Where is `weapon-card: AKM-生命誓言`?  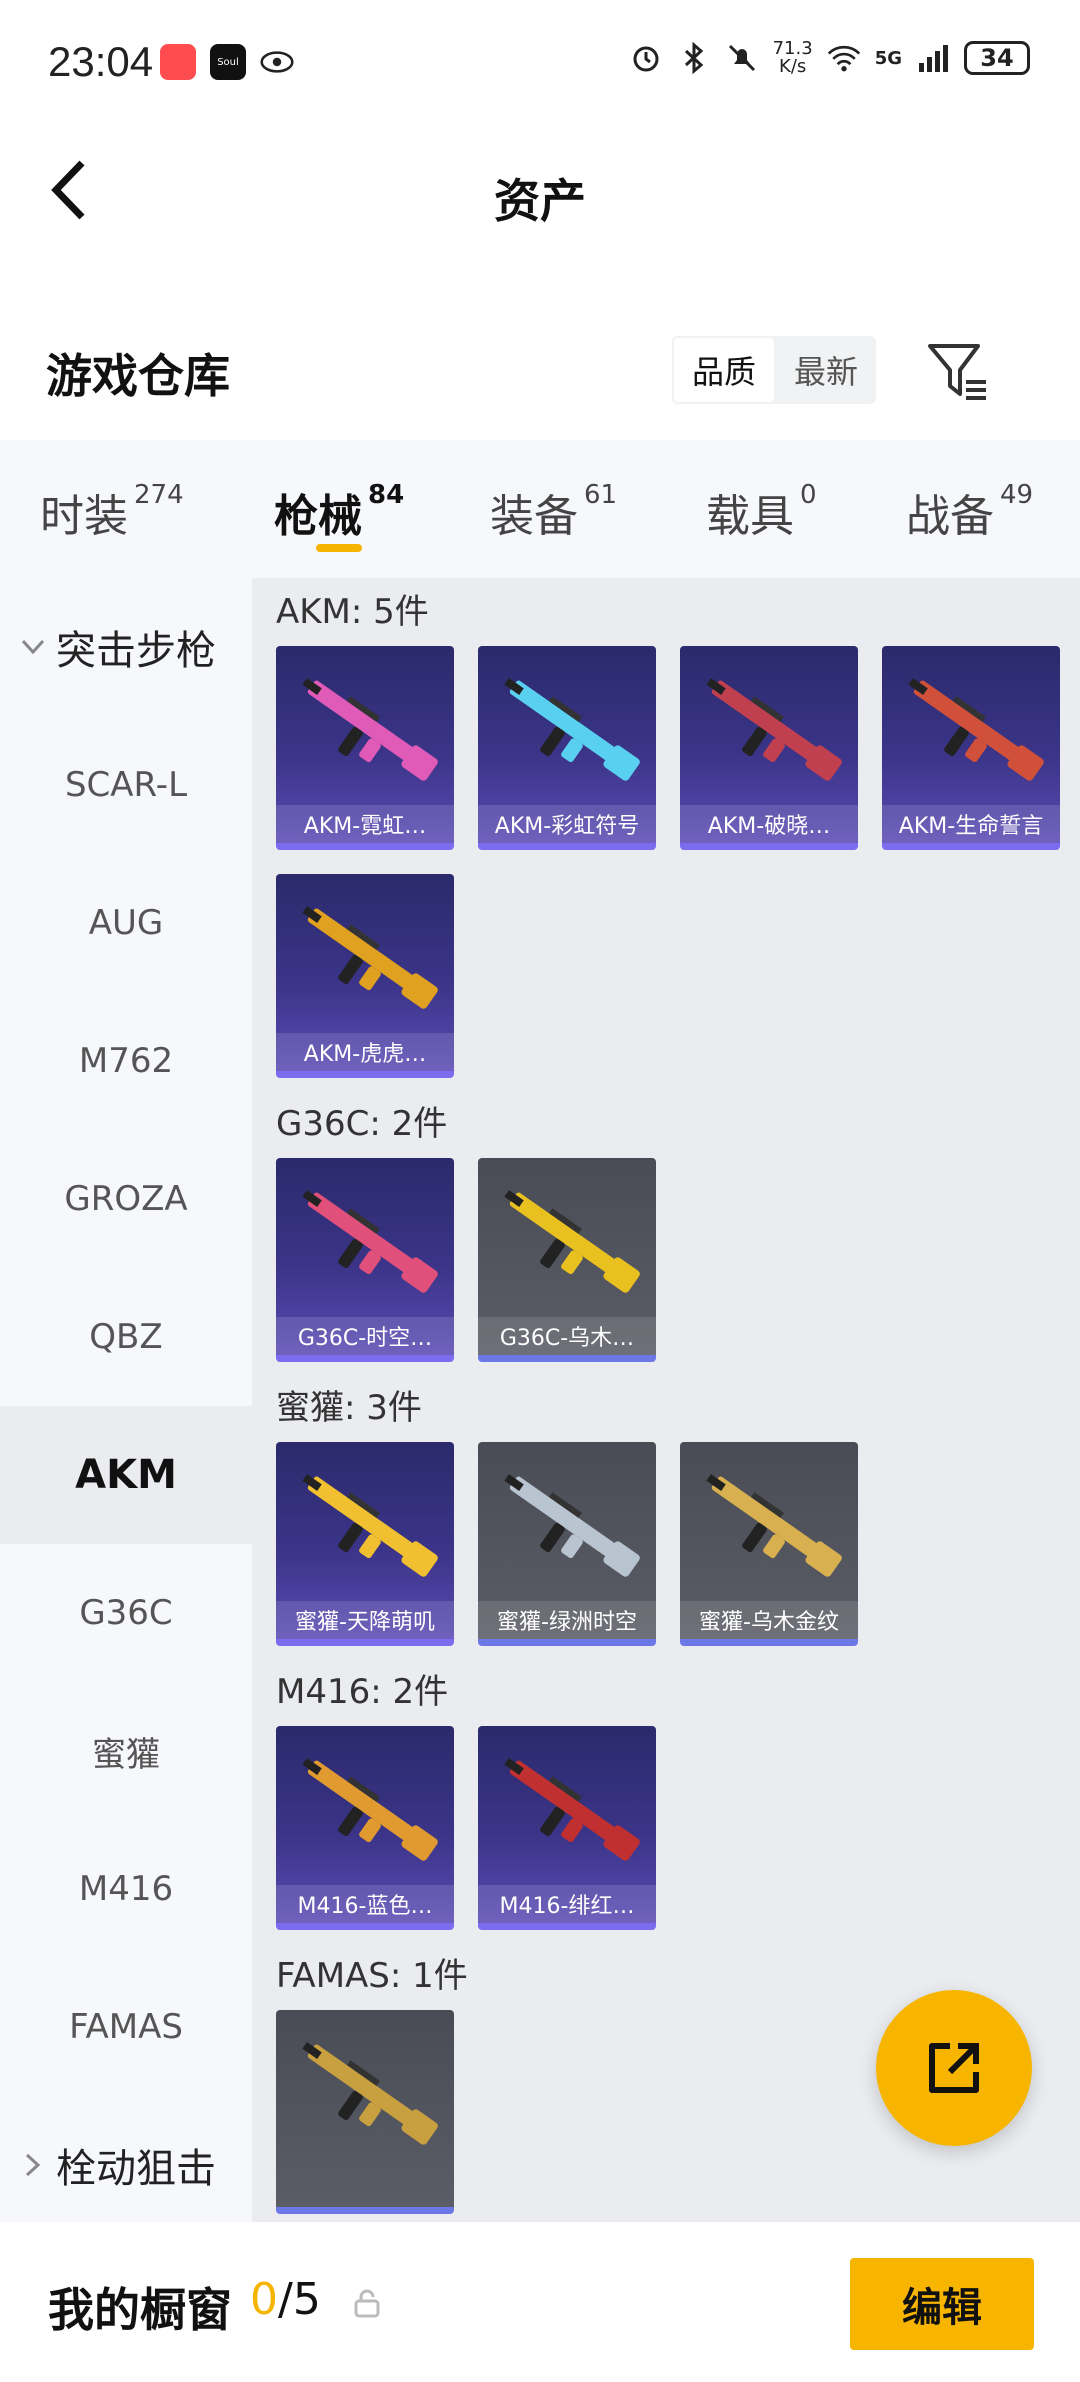
weapon-card: AKM-生命誓言 is located at coordinates (971, 748).